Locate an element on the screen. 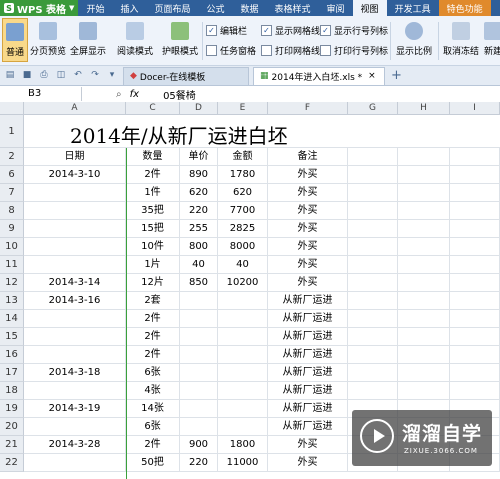  data-cell: 2014-3-28 is located at coordinates (75, 445).